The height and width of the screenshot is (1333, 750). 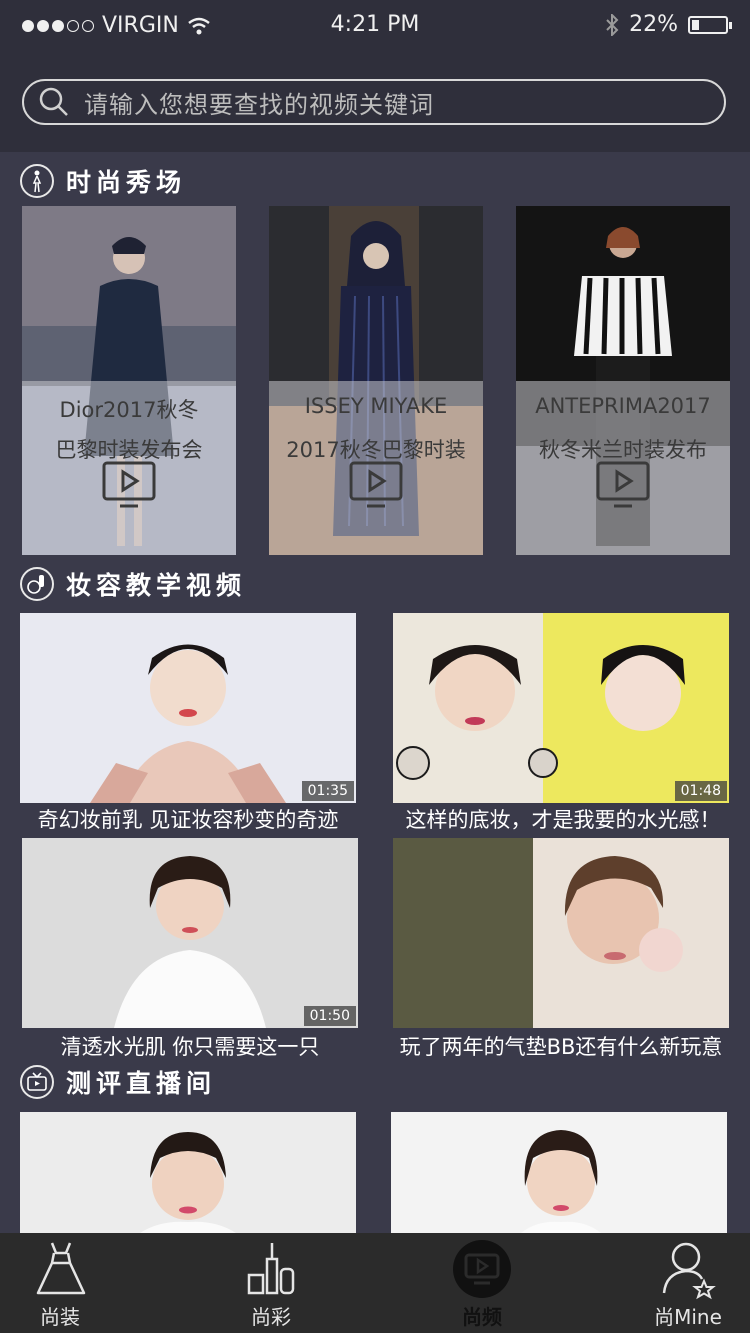 I want to click on section-header-review: 测评直播间, so click(x=118, y=1082).